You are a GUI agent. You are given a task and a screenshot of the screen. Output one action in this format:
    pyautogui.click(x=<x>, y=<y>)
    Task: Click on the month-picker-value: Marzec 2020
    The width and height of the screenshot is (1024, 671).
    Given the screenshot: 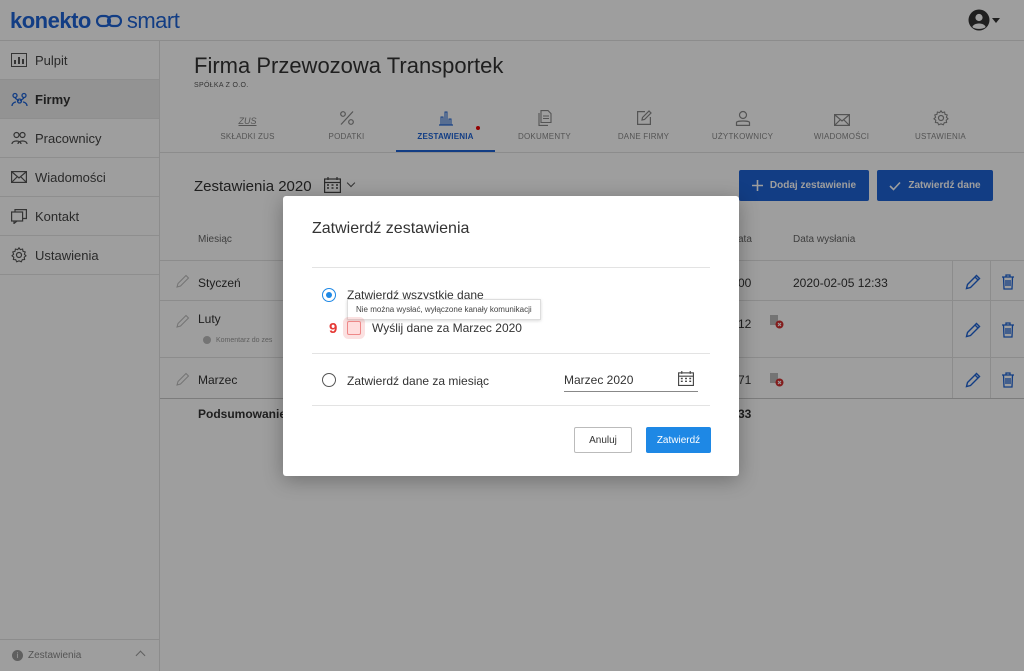 What is the action you would take?
    pyautogui.click(x=599, y=380)
    